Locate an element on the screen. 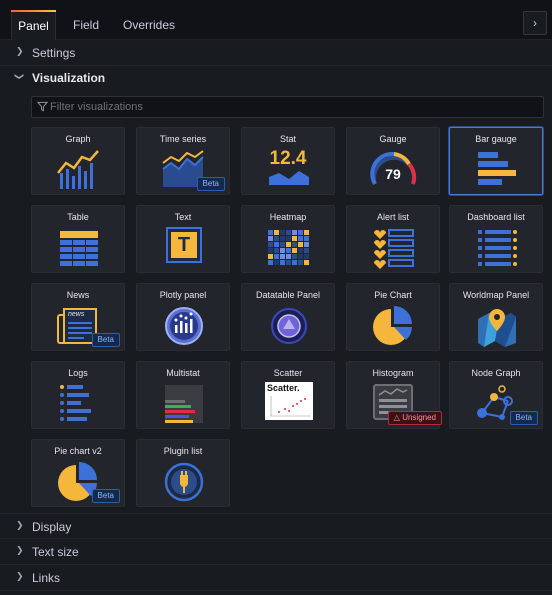 Image resolution: width=552 pixels, height=595 pixels. viz-card-table: Table is located at coordinates (78, 239).